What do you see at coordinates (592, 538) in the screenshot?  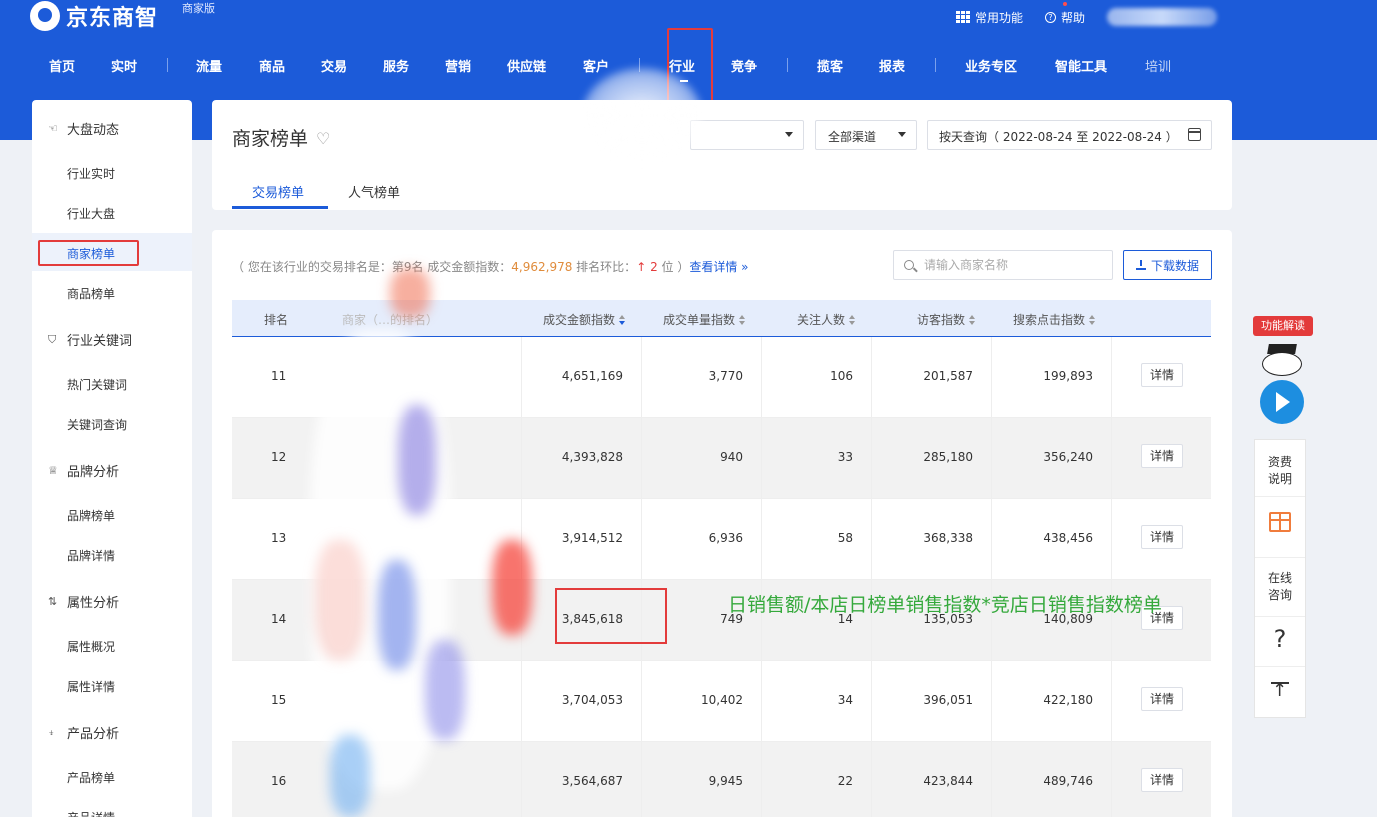 I see `cell-amount-index: 3,914,512` at bounding box center [592, 538].